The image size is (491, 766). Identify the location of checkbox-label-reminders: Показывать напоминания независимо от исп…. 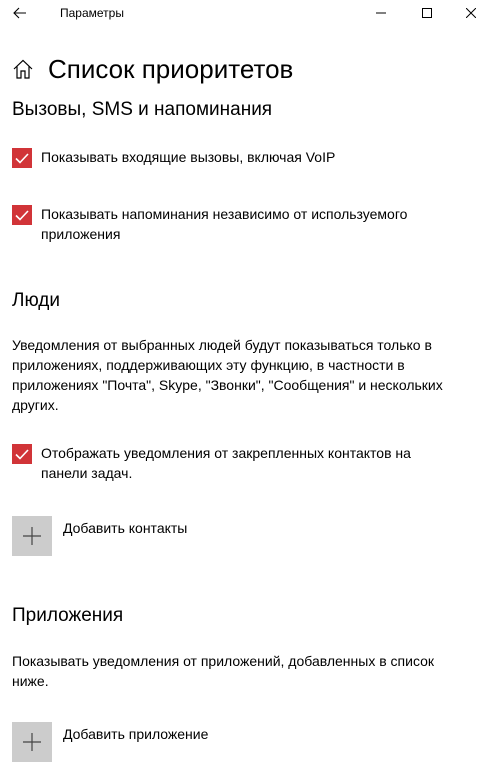
(224, 224).